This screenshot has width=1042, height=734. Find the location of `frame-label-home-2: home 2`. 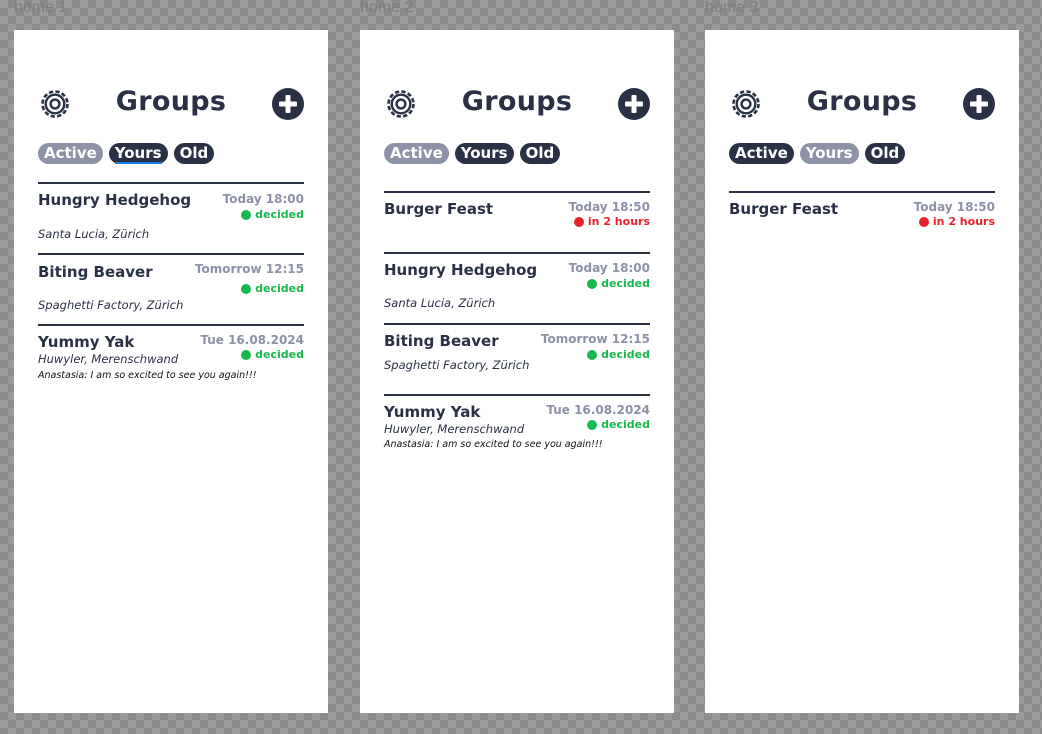

frame-label-home-2: home 2 is located at coordinates (387, 8).